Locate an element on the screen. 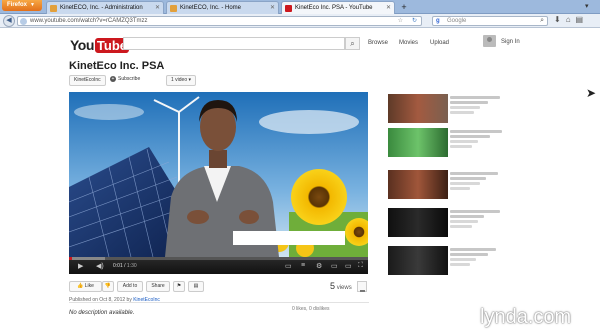 Image resolution: width=600 pixels, height=336 pixels. subscribe-button: + Subscribe is located at coordinates (125, 80).